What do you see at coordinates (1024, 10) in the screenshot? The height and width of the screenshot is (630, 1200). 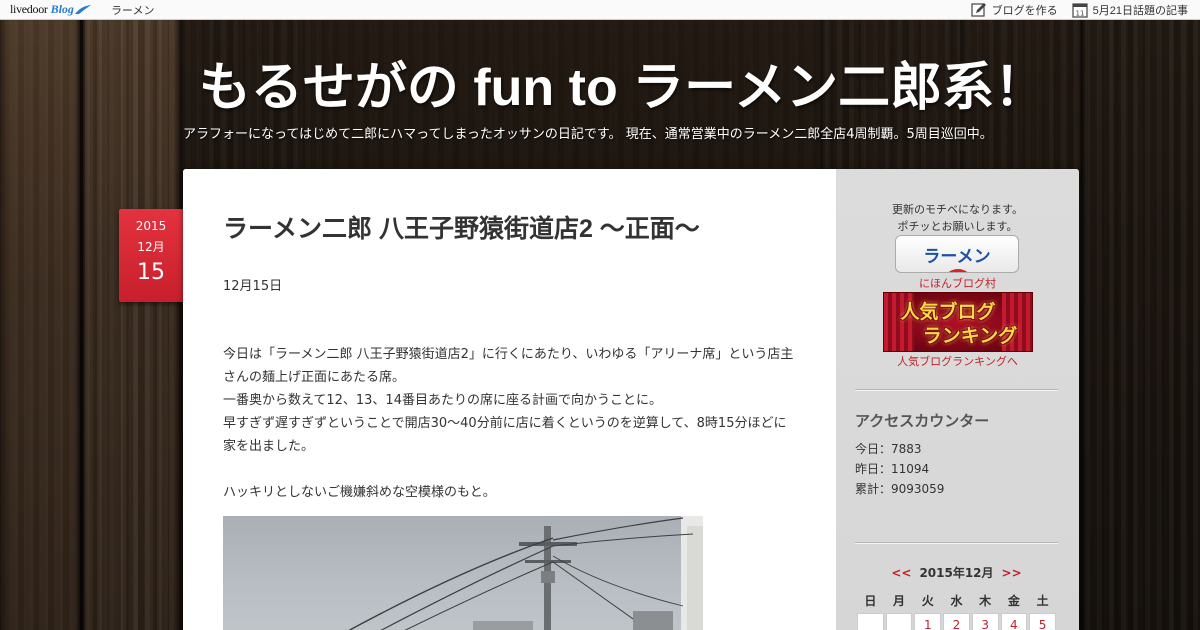 I see `create-blog-label: ブログを作る` at bounding box center [1024, 10].